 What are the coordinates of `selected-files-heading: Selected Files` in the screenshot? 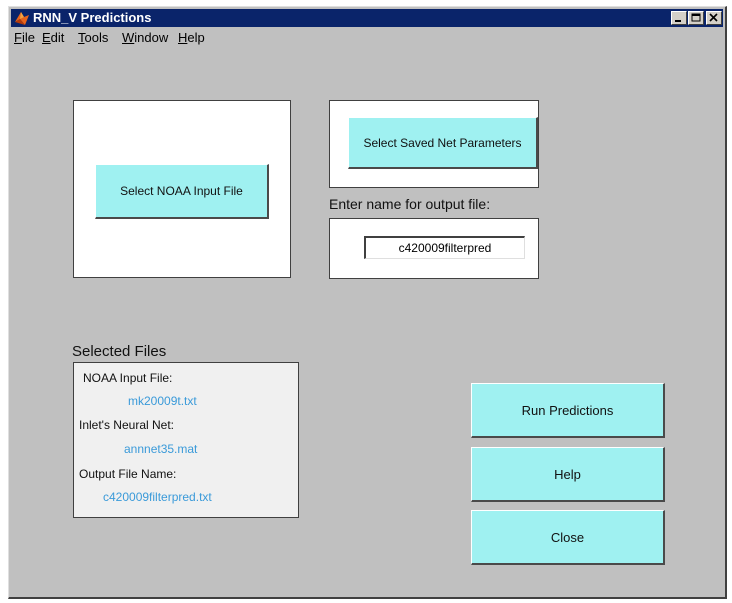 It's located at (119, 351).